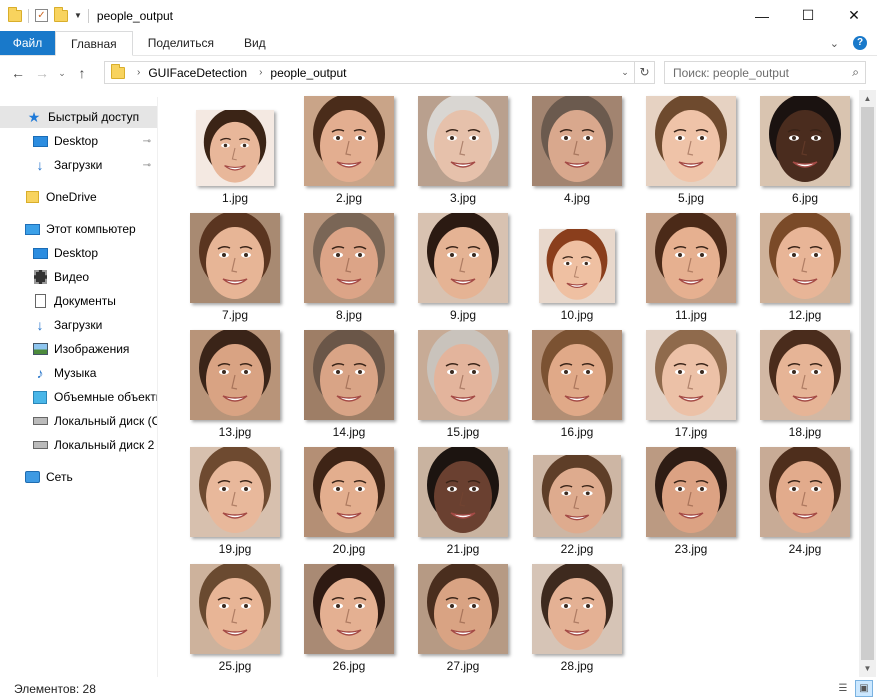 This screenshot has height=700, width=877. Describe the element at coordinates (805, 270) in the screenshot. I see `file-item: 12.jpg` at that location.